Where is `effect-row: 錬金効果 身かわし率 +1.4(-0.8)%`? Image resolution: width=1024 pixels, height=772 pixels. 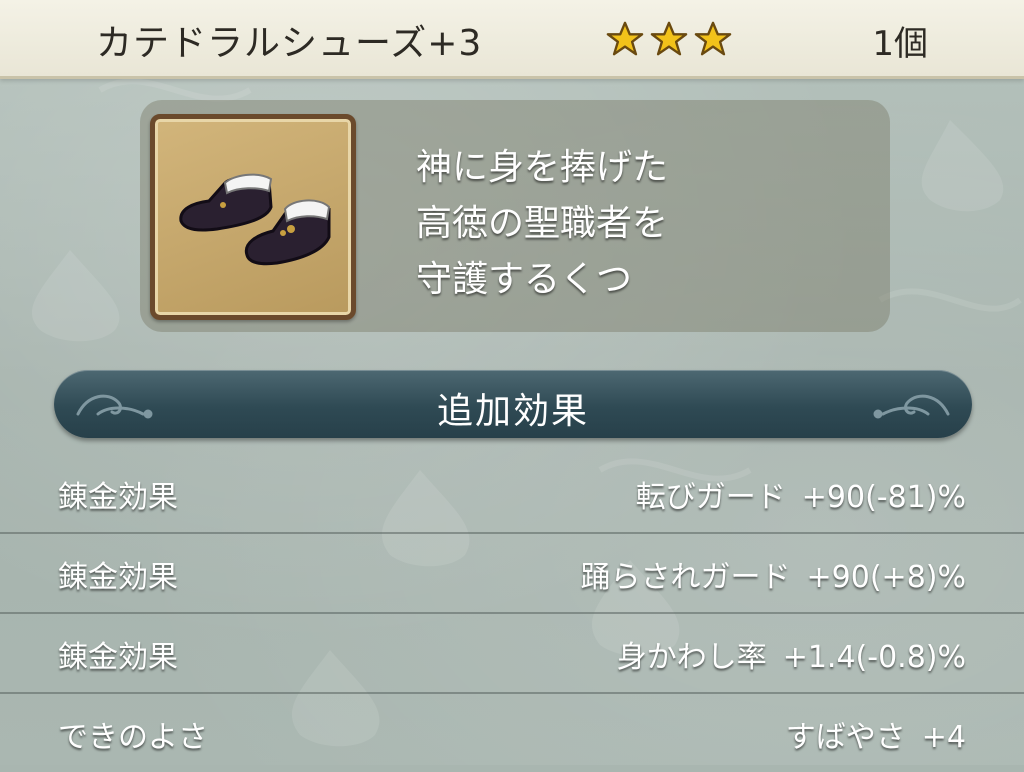
effect-row: 錬金効果 身かわし率 +1.4(-0.8)% is located at coordinates (512, 653).